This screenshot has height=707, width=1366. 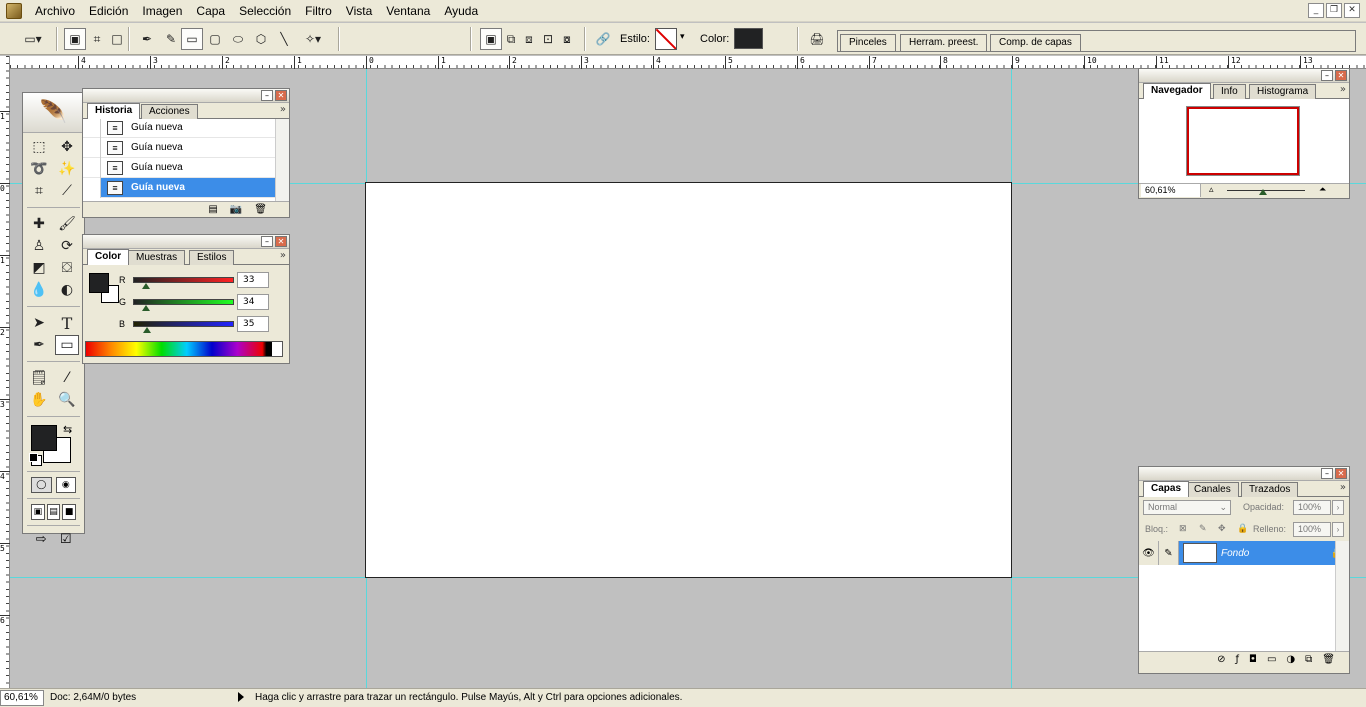 I want to click on status-menu-arrow-icon, so click(x=241, y=697).